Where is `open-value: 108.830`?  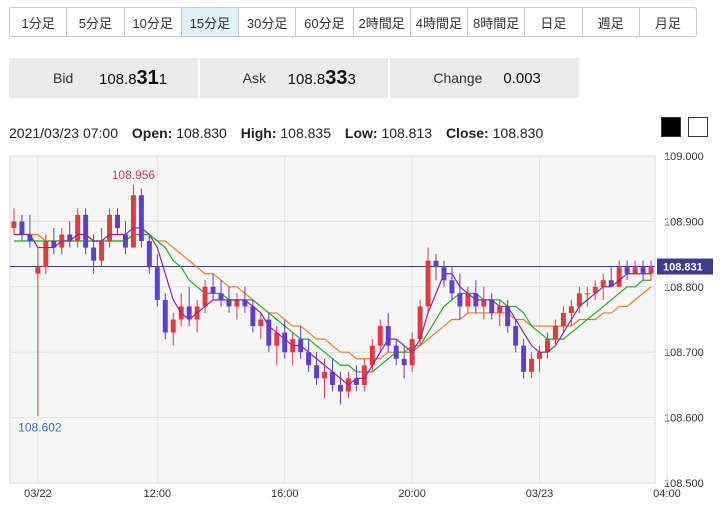 open-value: 108.830 is located at coordinates (201, 133).